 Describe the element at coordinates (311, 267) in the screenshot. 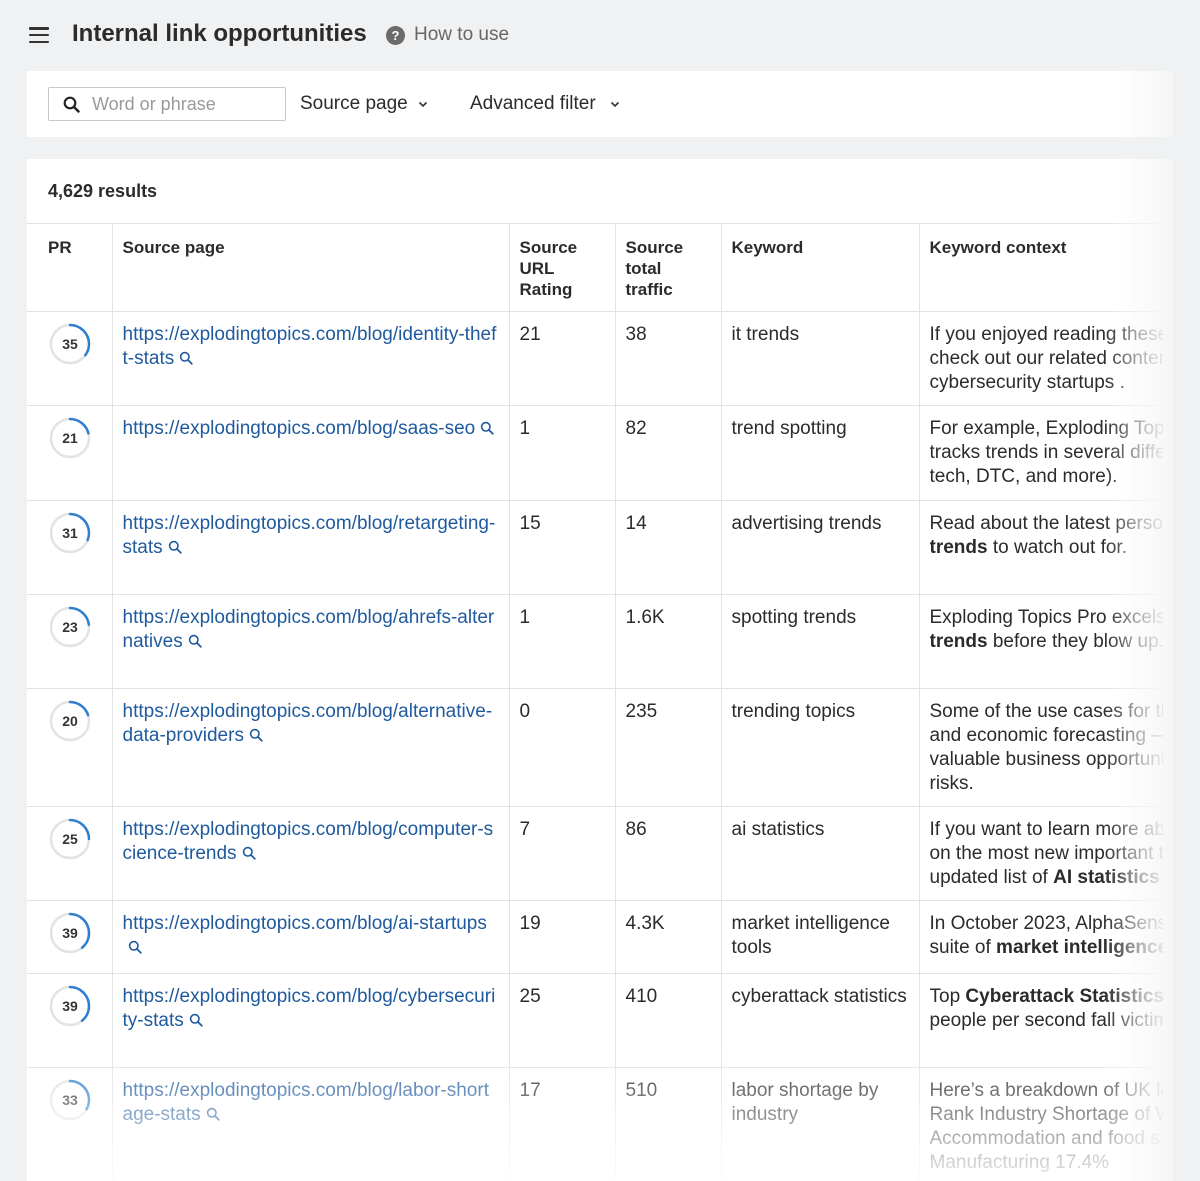

I see `column-header-source-page: Source page` at that location.